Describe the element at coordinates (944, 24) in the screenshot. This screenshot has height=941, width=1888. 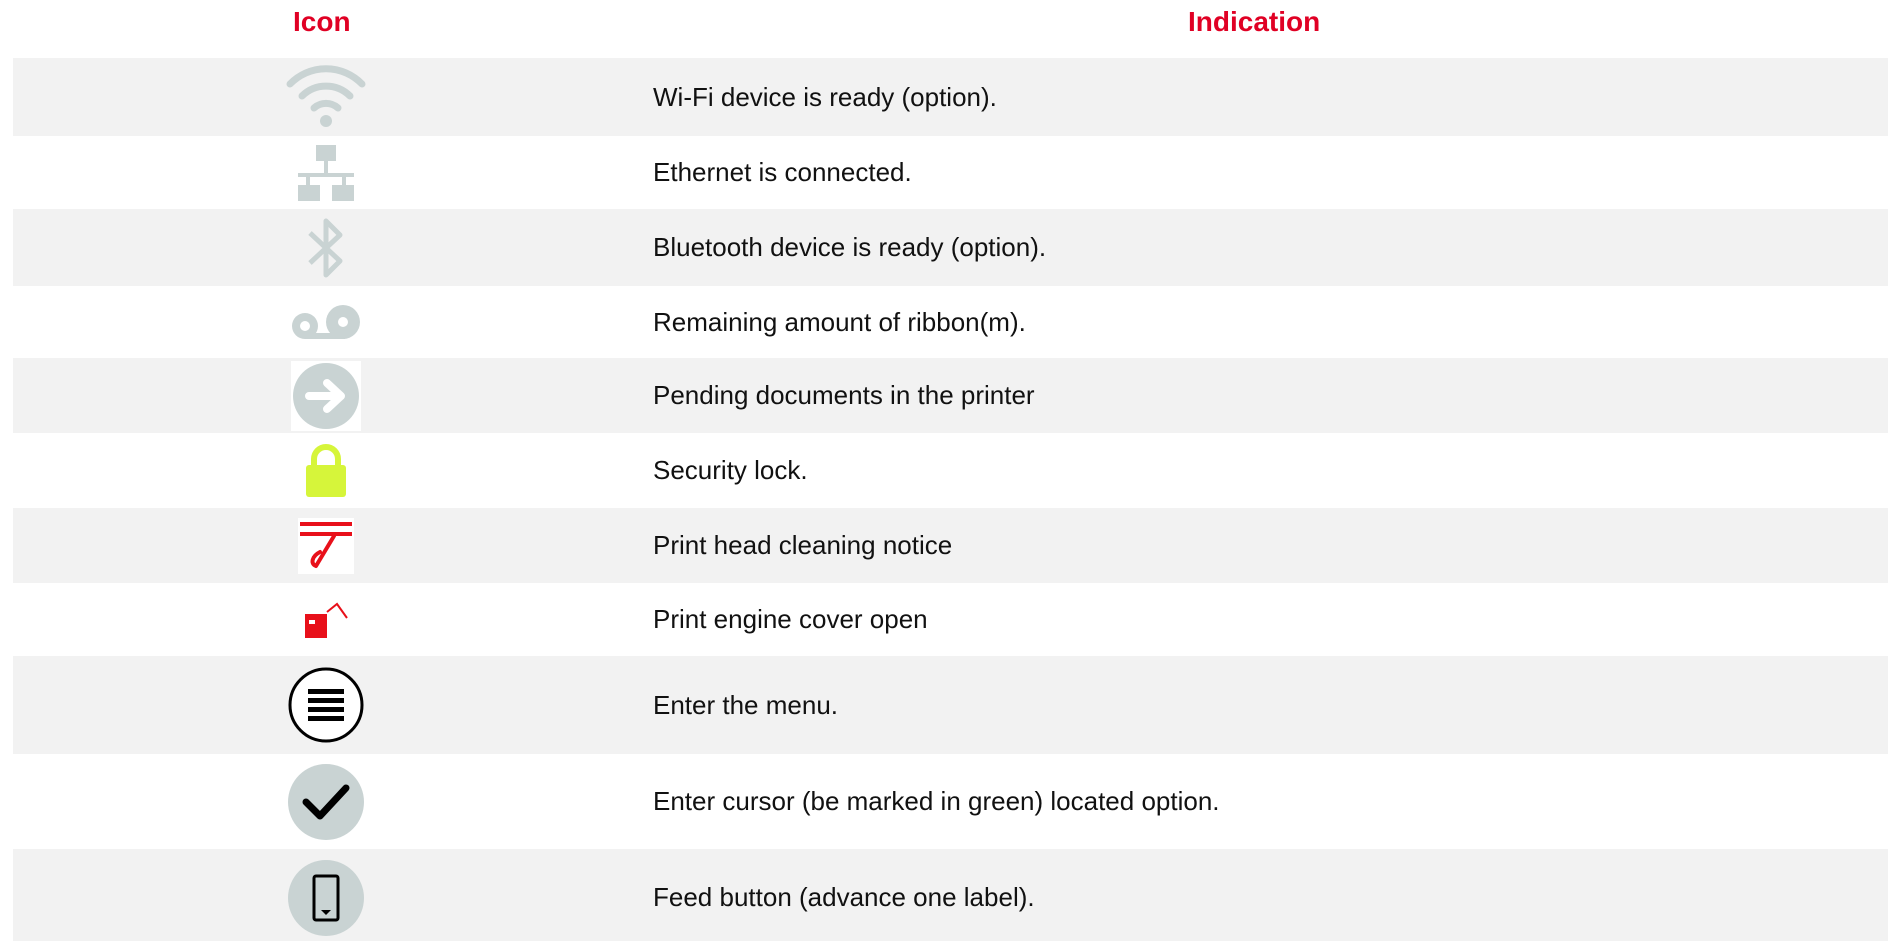
I see `table-header: Icon Indication` at that location.